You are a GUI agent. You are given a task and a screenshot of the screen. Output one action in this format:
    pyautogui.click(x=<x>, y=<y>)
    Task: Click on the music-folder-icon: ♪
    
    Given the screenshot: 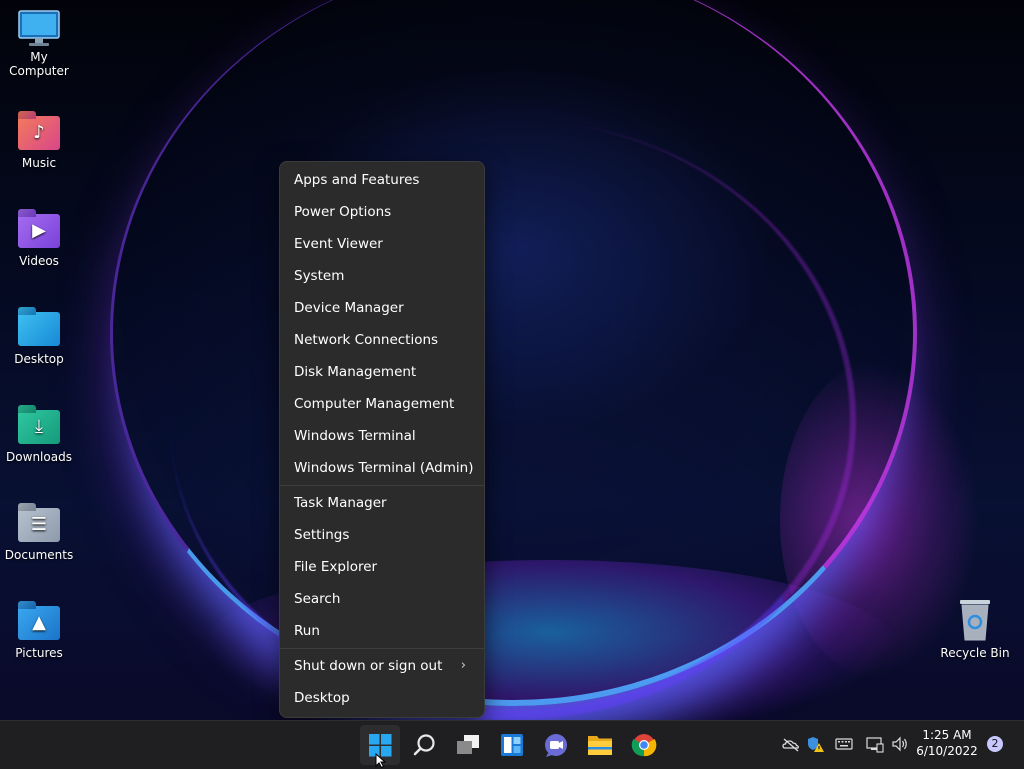 What is the action you would take?
    pyautogui.click(x=39, y=134)
    